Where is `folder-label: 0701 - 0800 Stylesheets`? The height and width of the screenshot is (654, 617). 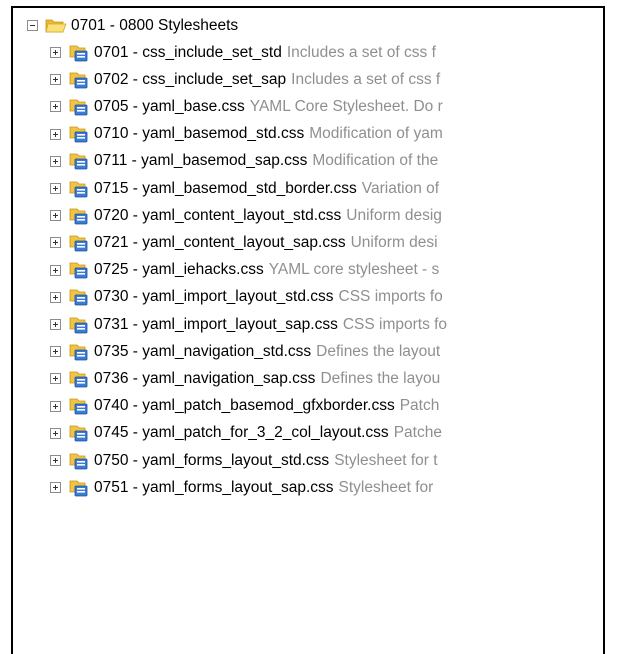 folder-label: 0701 - 0800 Stylesheets is located at coordinates (155, 25).